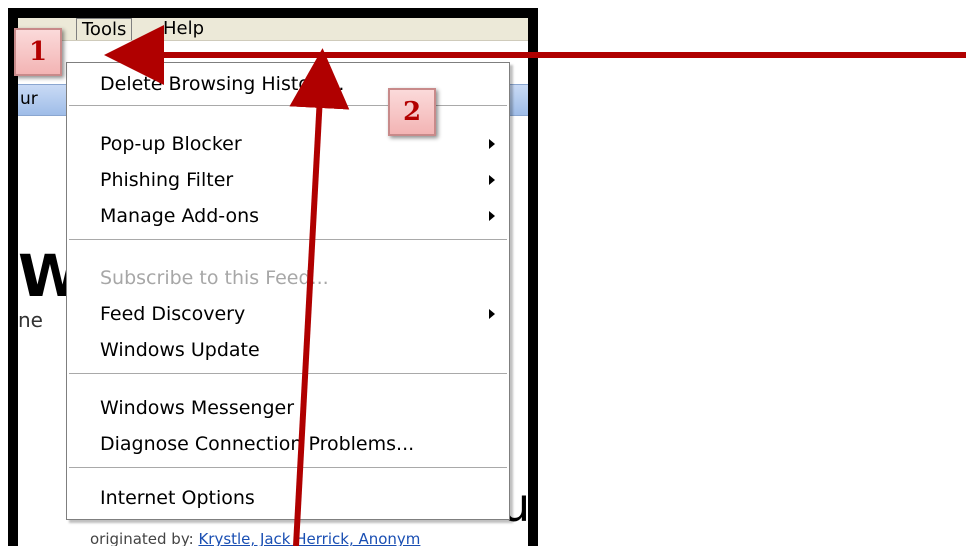  I want to click on arrow-to-delete-history, so click(319, 297).